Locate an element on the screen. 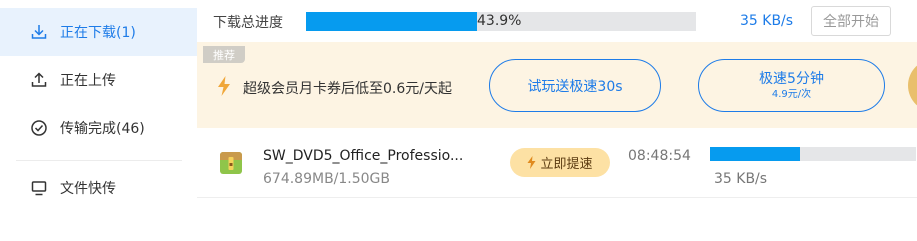 The image size is (917, 241). file-progress-fill is located at coordinates (755, 154).